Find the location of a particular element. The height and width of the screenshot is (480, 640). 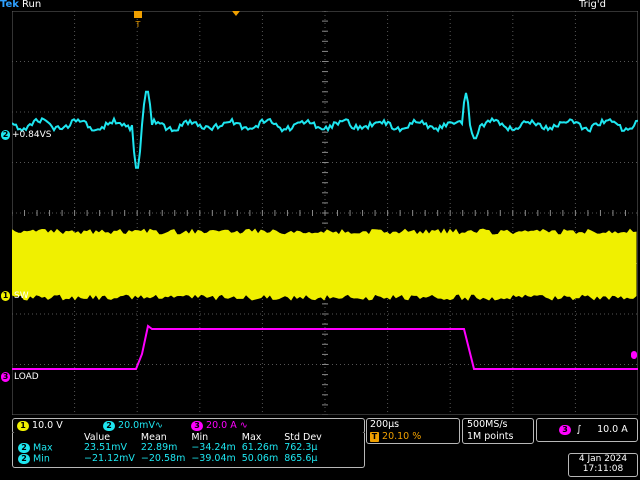

meas-value: 23.51mV is located at coordinates (109, 448).